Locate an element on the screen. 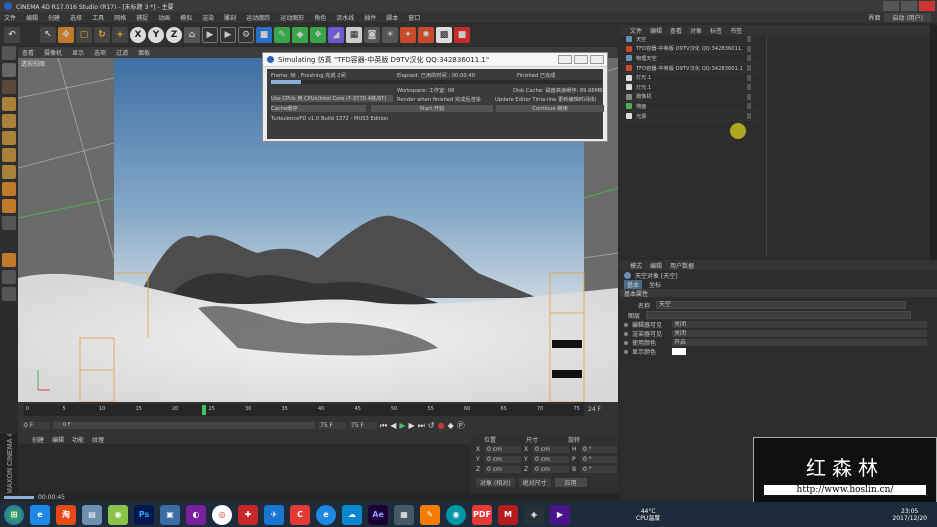 This screenshot has height=527, width=937. object-mode-select: 对象 (相对) is located at coordinates (495, 482).